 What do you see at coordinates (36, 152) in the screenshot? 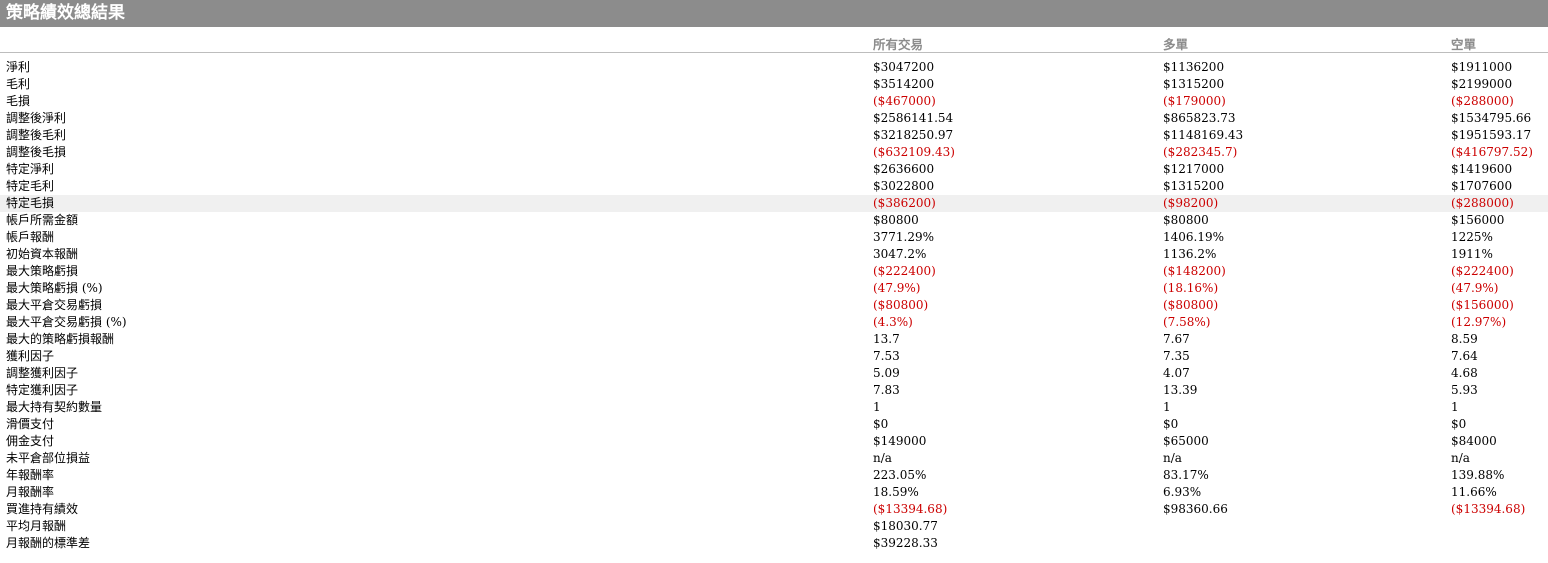
I see `row-label: 調整後毛損` at bounding box center [36, 152].